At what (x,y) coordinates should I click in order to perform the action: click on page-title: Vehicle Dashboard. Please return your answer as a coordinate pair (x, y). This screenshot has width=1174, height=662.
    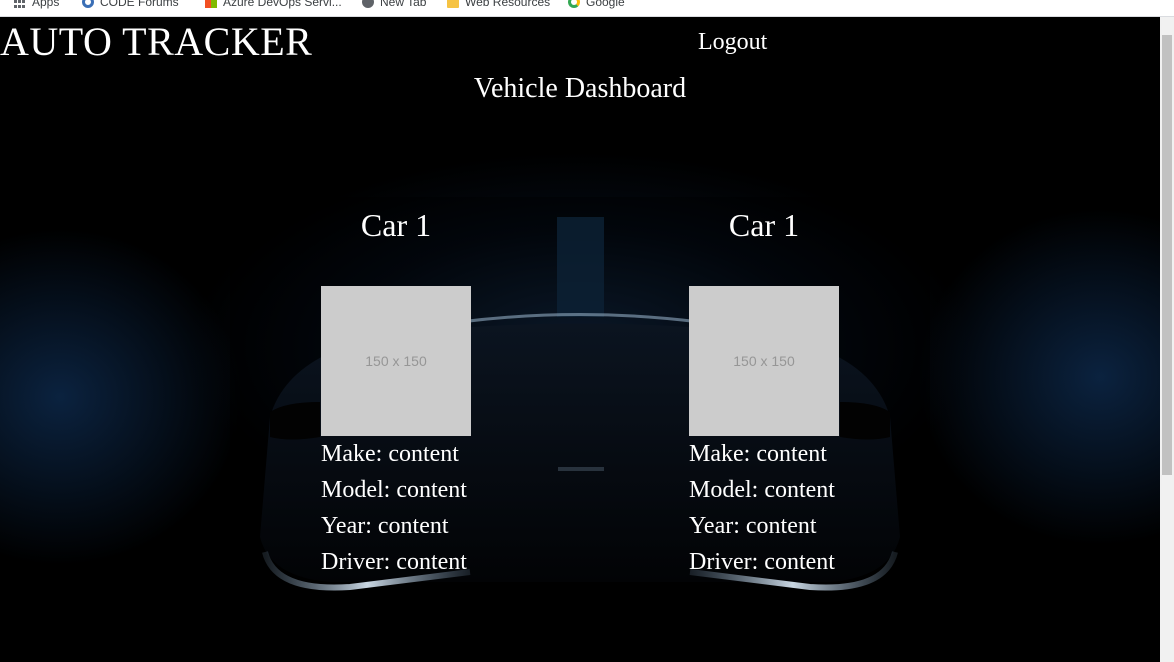
    Looking at the image, I should click on (580, 88).